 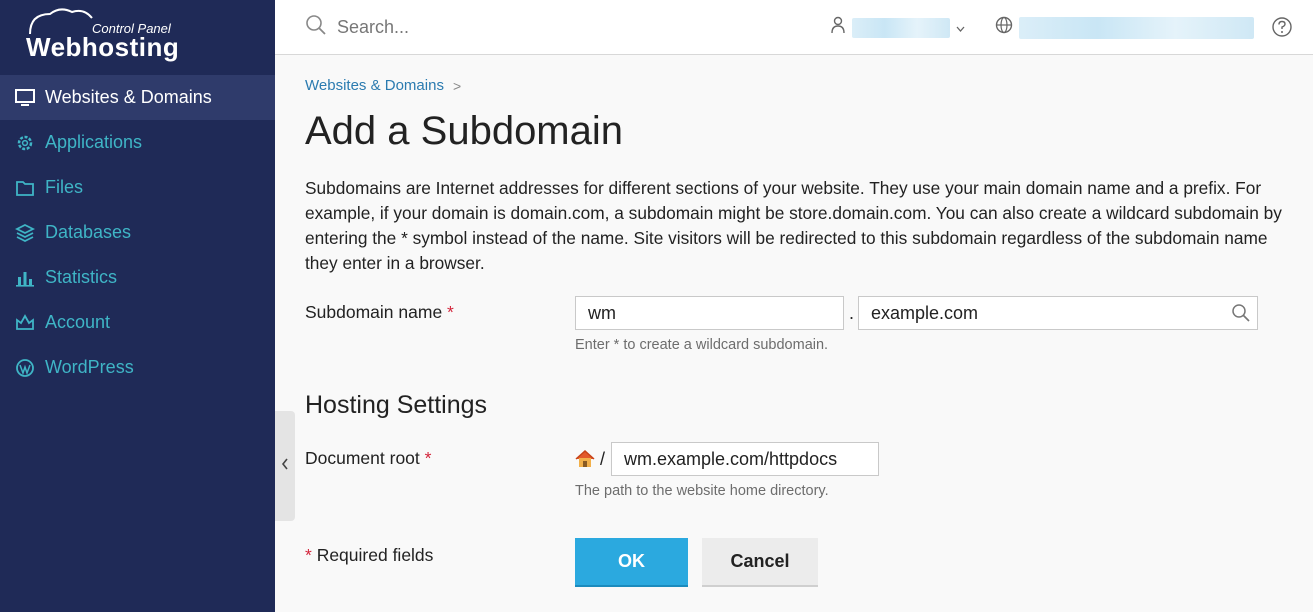 What do you see at coordinates (631, 562) in the screenshot?
I see `ok-button: OK` at bounding box center [631, 562].